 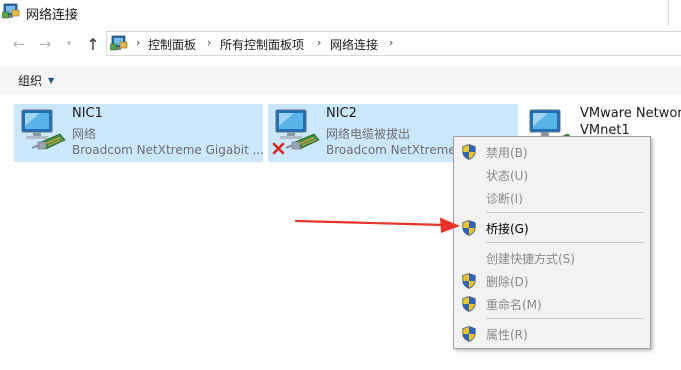 I want to click on window-title: 网络连接, so click(x=52, y=15).